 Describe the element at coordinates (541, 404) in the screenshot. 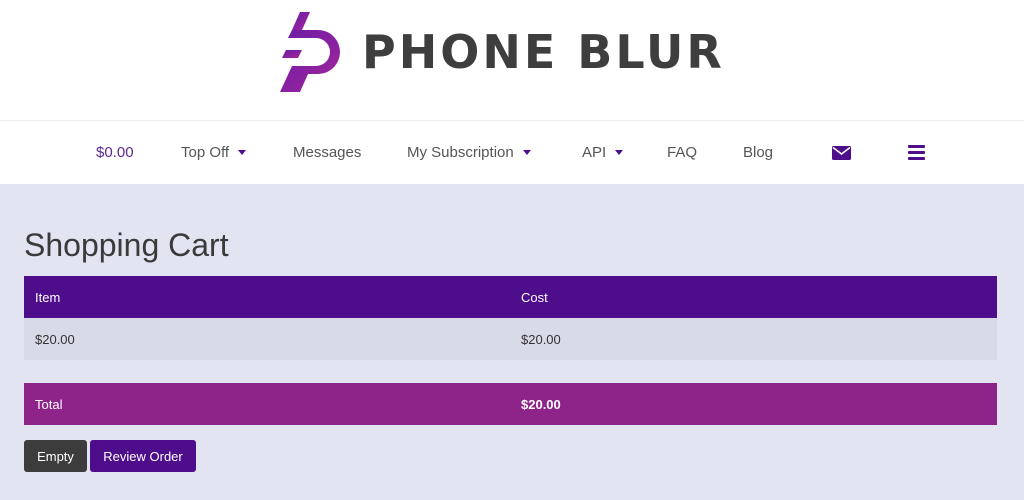

I see `total-value: $20.00` at that location.